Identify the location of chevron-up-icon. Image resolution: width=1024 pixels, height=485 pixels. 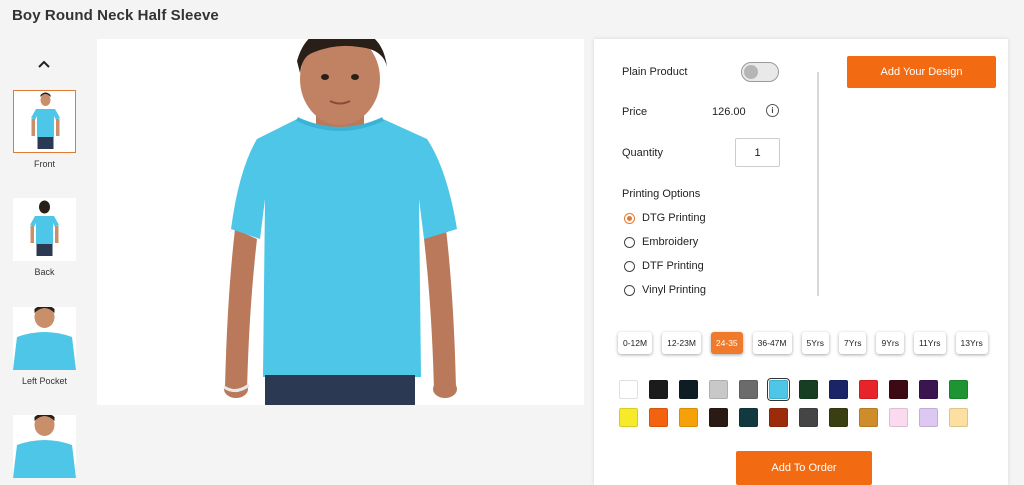
(44, 64).